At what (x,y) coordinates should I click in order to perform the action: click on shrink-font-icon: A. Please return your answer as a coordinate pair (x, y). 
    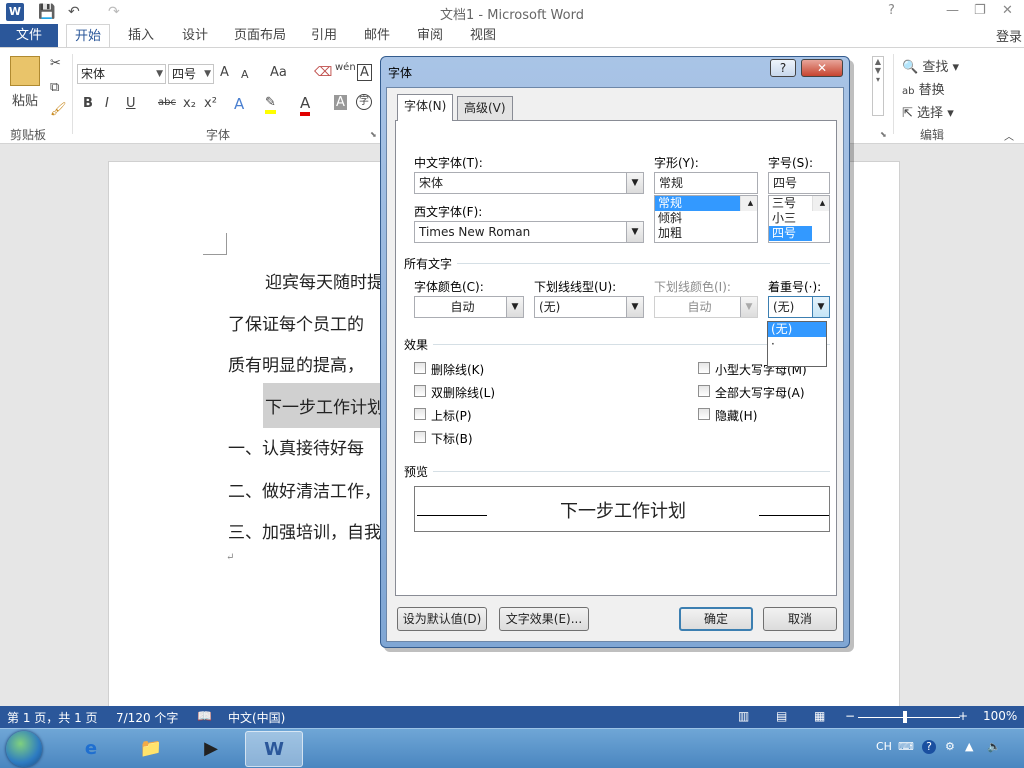
    Looking at the image, I should click on (245, 74).